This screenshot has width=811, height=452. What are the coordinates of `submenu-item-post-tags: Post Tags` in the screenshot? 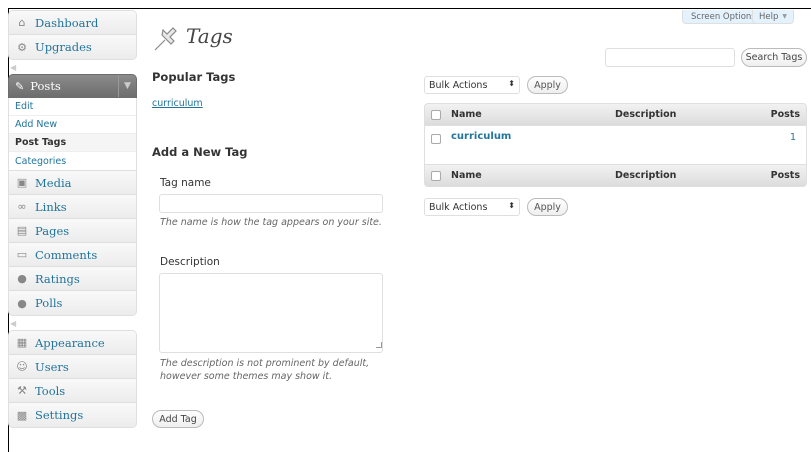 It's located at (72, 143).